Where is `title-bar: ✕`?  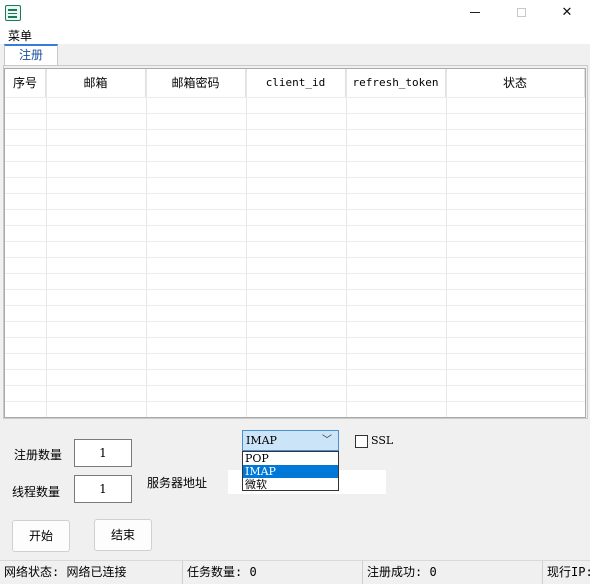 title-bar: ✕ is located at coordinates (295, 13).